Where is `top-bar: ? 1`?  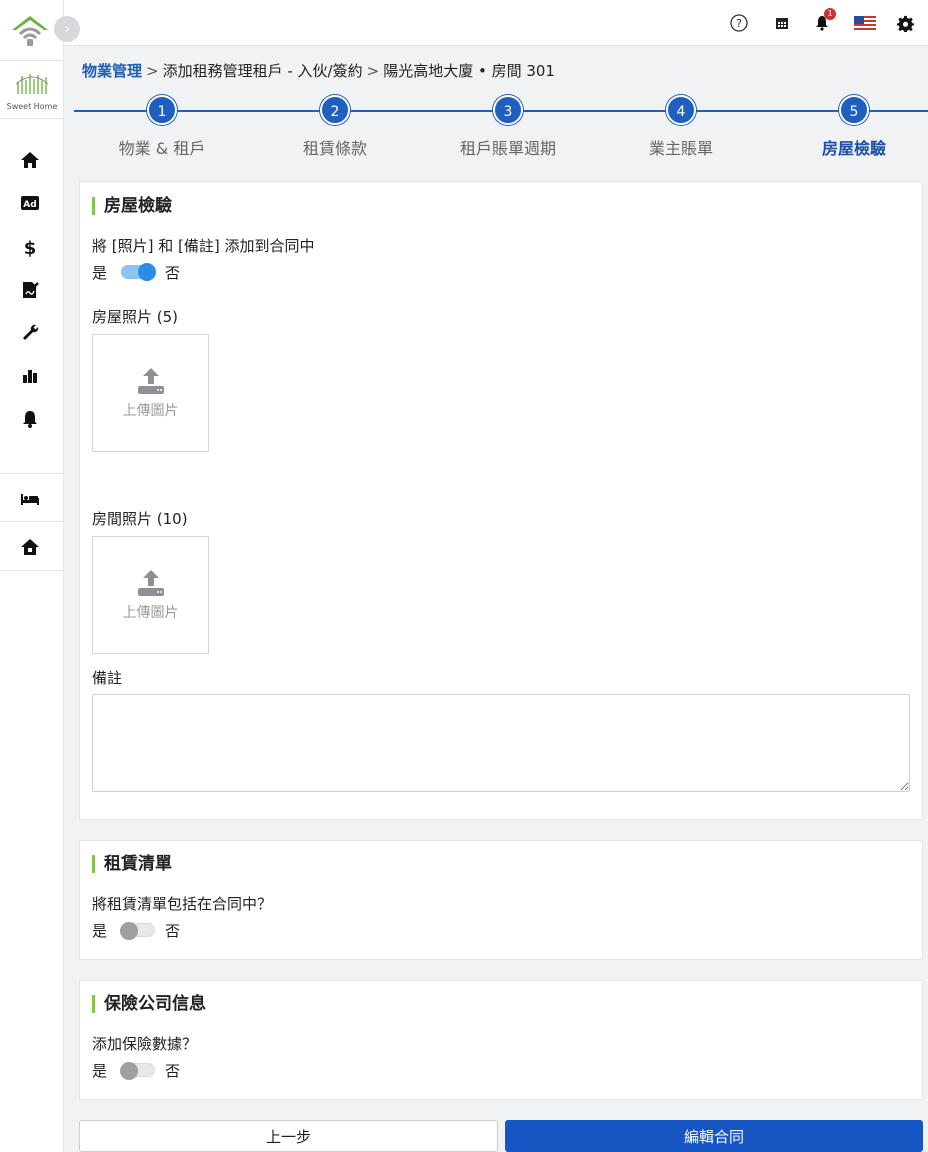 top-bar: ? 1 is located at coordinates (496, 23).